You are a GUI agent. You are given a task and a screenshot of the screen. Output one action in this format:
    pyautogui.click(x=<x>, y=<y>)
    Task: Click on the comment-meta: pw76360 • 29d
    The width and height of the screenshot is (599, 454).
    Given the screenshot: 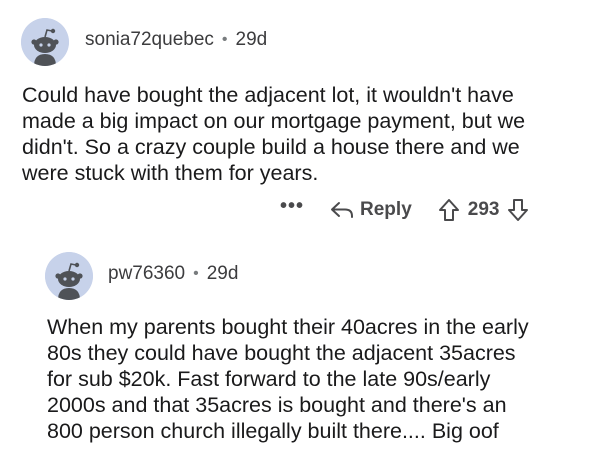 What is the action you would take?
    pyautogui.click(x=173, y=274)
    